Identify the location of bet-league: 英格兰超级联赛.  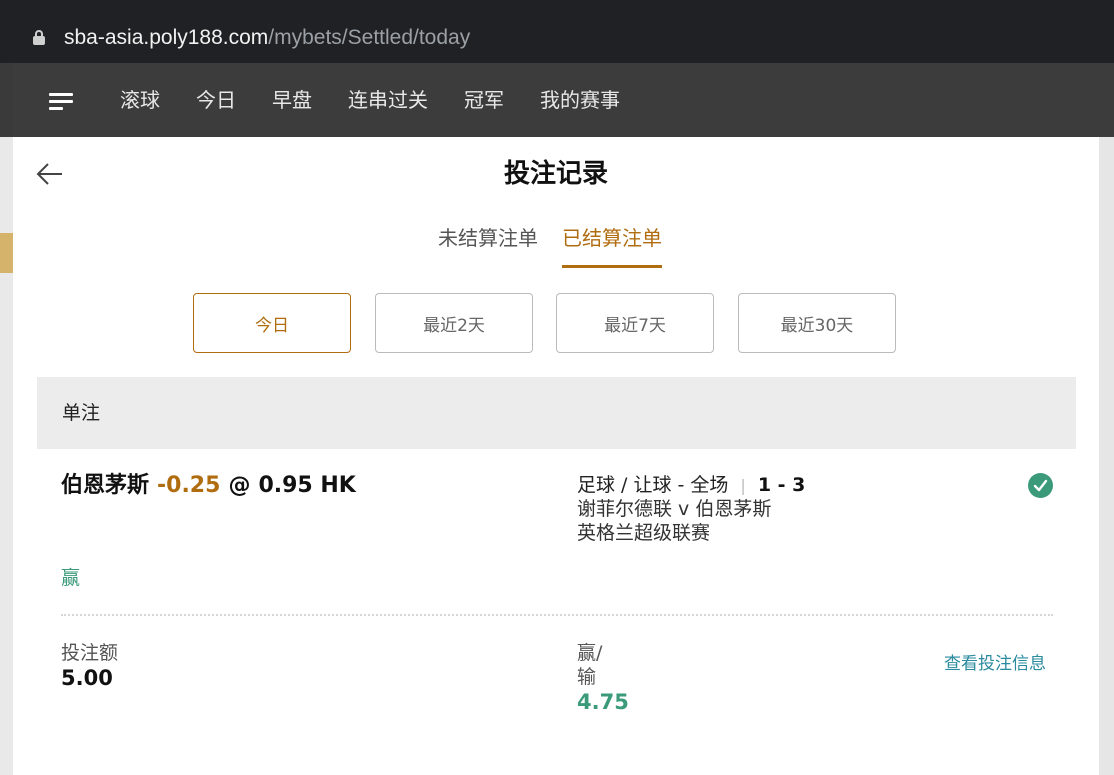
(644, 533).